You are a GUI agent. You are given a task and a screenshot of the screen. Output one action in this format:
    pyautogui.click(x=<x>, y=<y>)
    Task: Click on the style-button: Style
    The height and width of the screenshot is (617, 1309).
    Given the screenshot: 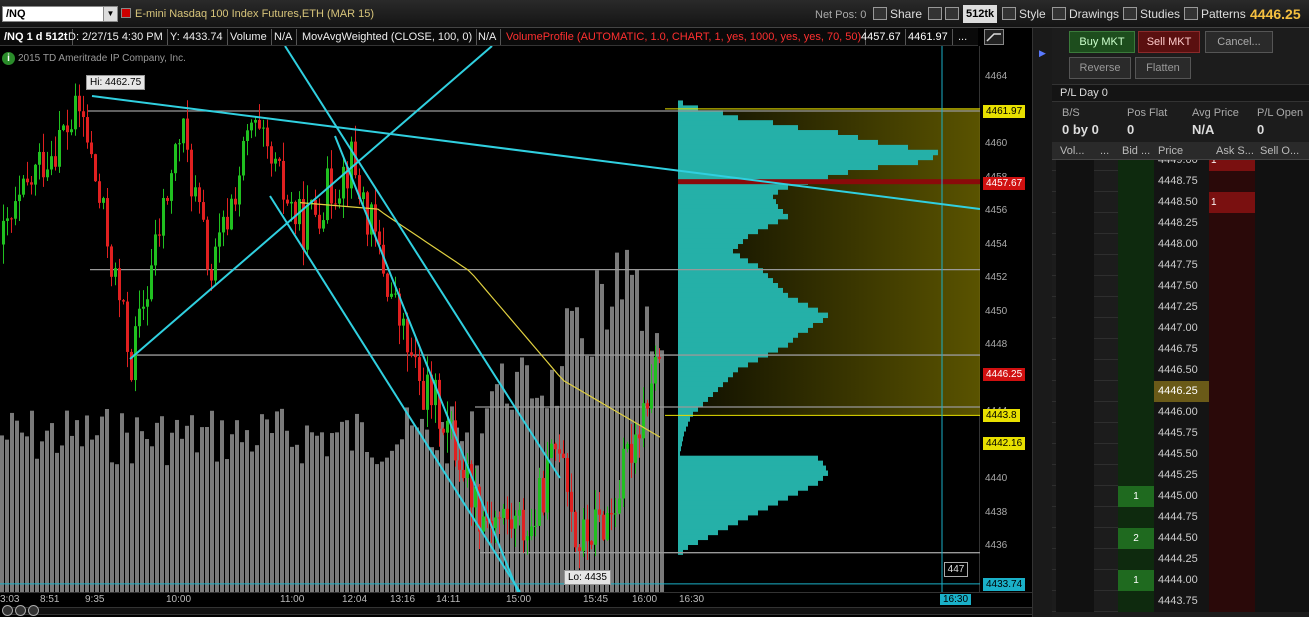 What is the action you would take?
    pyautogui.click(x=1024, y=14)
    